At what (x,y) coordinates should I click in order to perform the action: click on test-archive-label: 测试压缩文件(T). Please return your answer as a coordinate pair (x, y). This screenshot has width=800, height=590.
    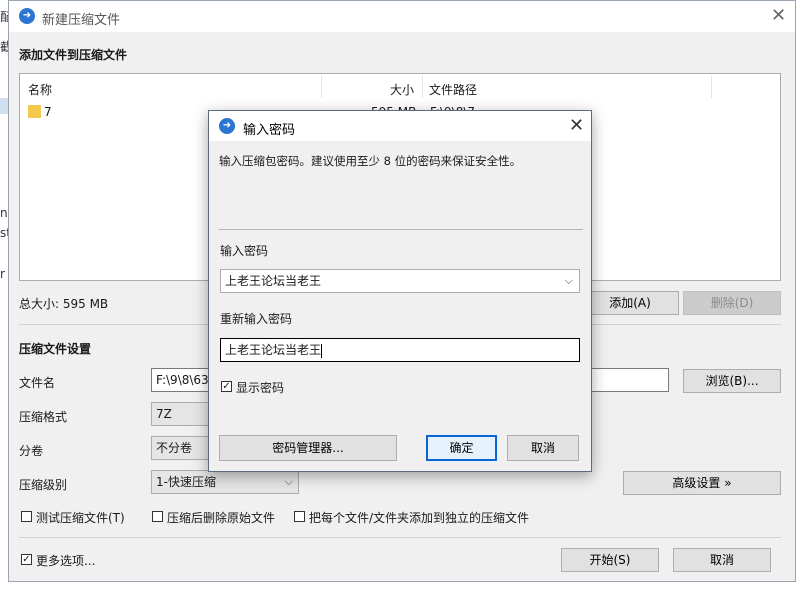
    Looking at the image, I should click on (80, 517).